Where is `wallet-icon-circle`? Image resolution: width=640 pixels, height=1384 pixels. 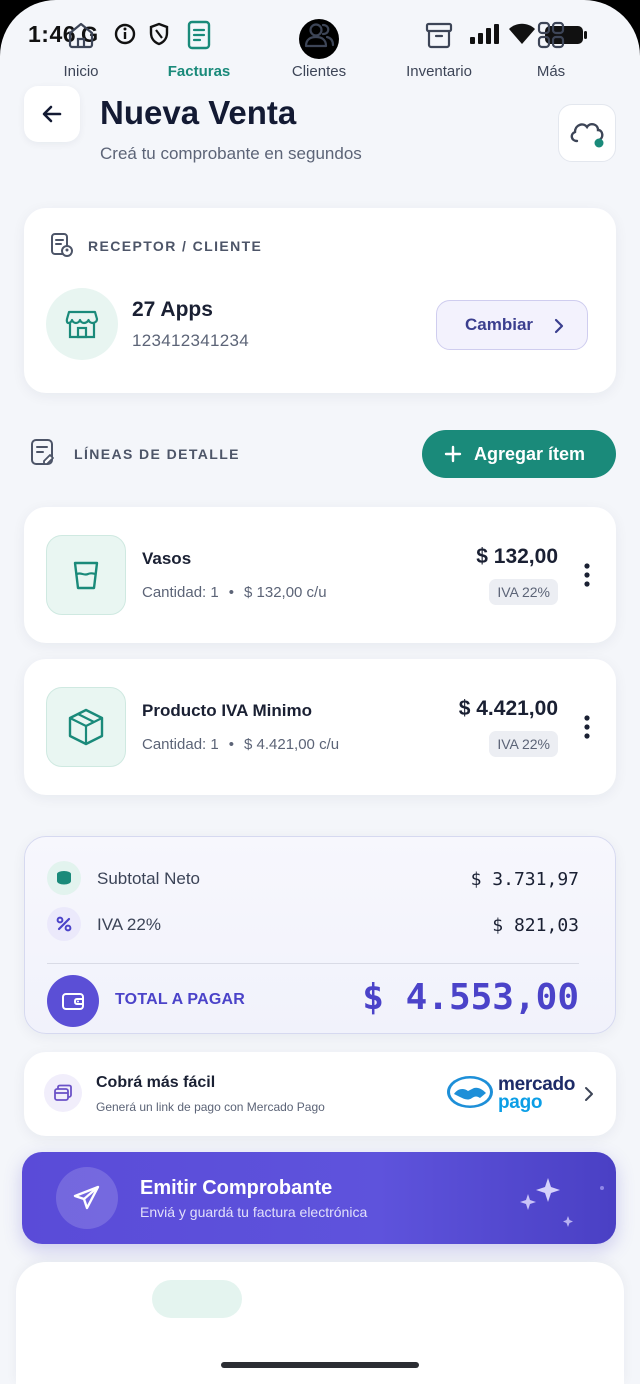 wallet-icon-circle is located at coordinates (73, 1001).